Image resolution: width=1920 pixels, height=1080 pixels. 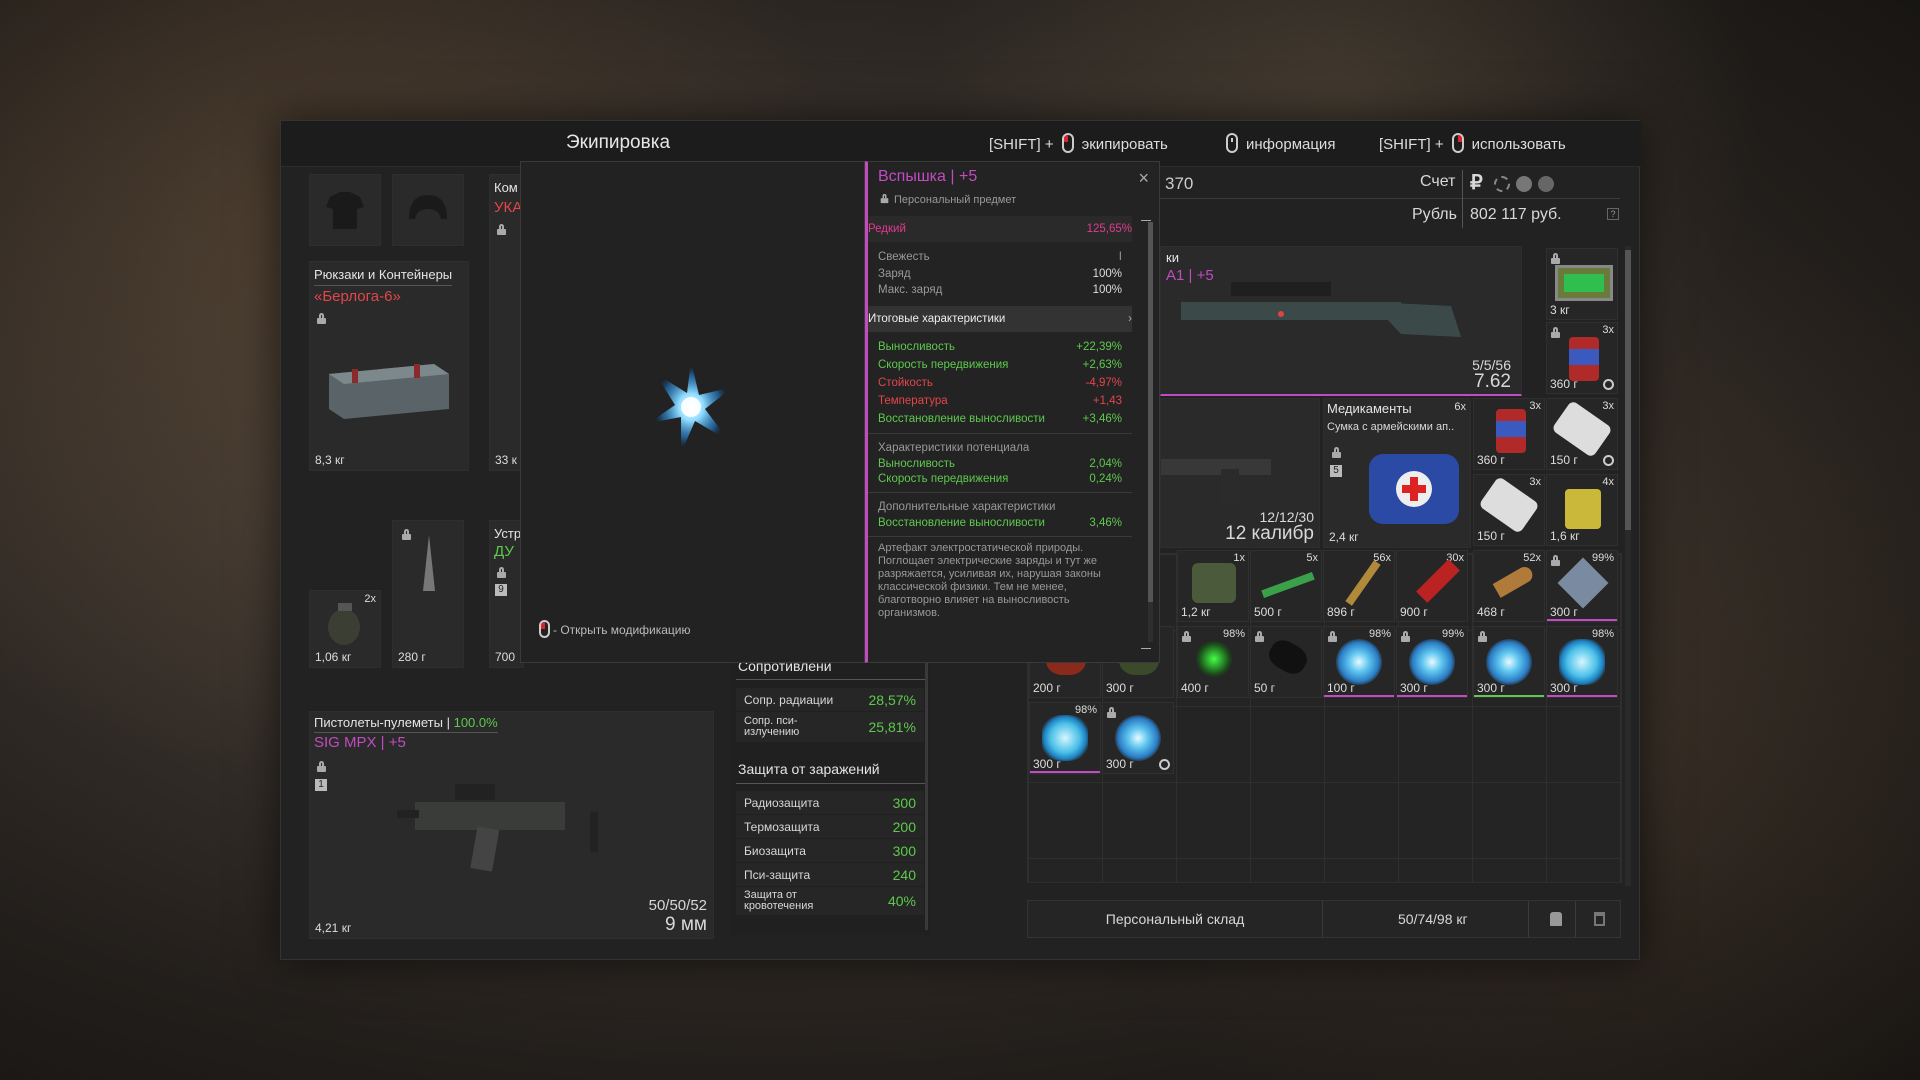 What do you see at coordinates (910, 290) in the screenshot?
I see `maxcharge-label: Макс. заряд` at bounding box center [910, 290].